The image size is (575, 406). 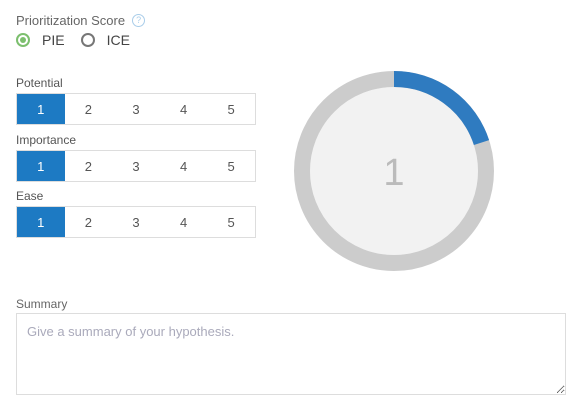 What do you see at coordinates (30, 196) in the screenshot?
I see `ease-label: Ease` at bounding box center [30, 196].